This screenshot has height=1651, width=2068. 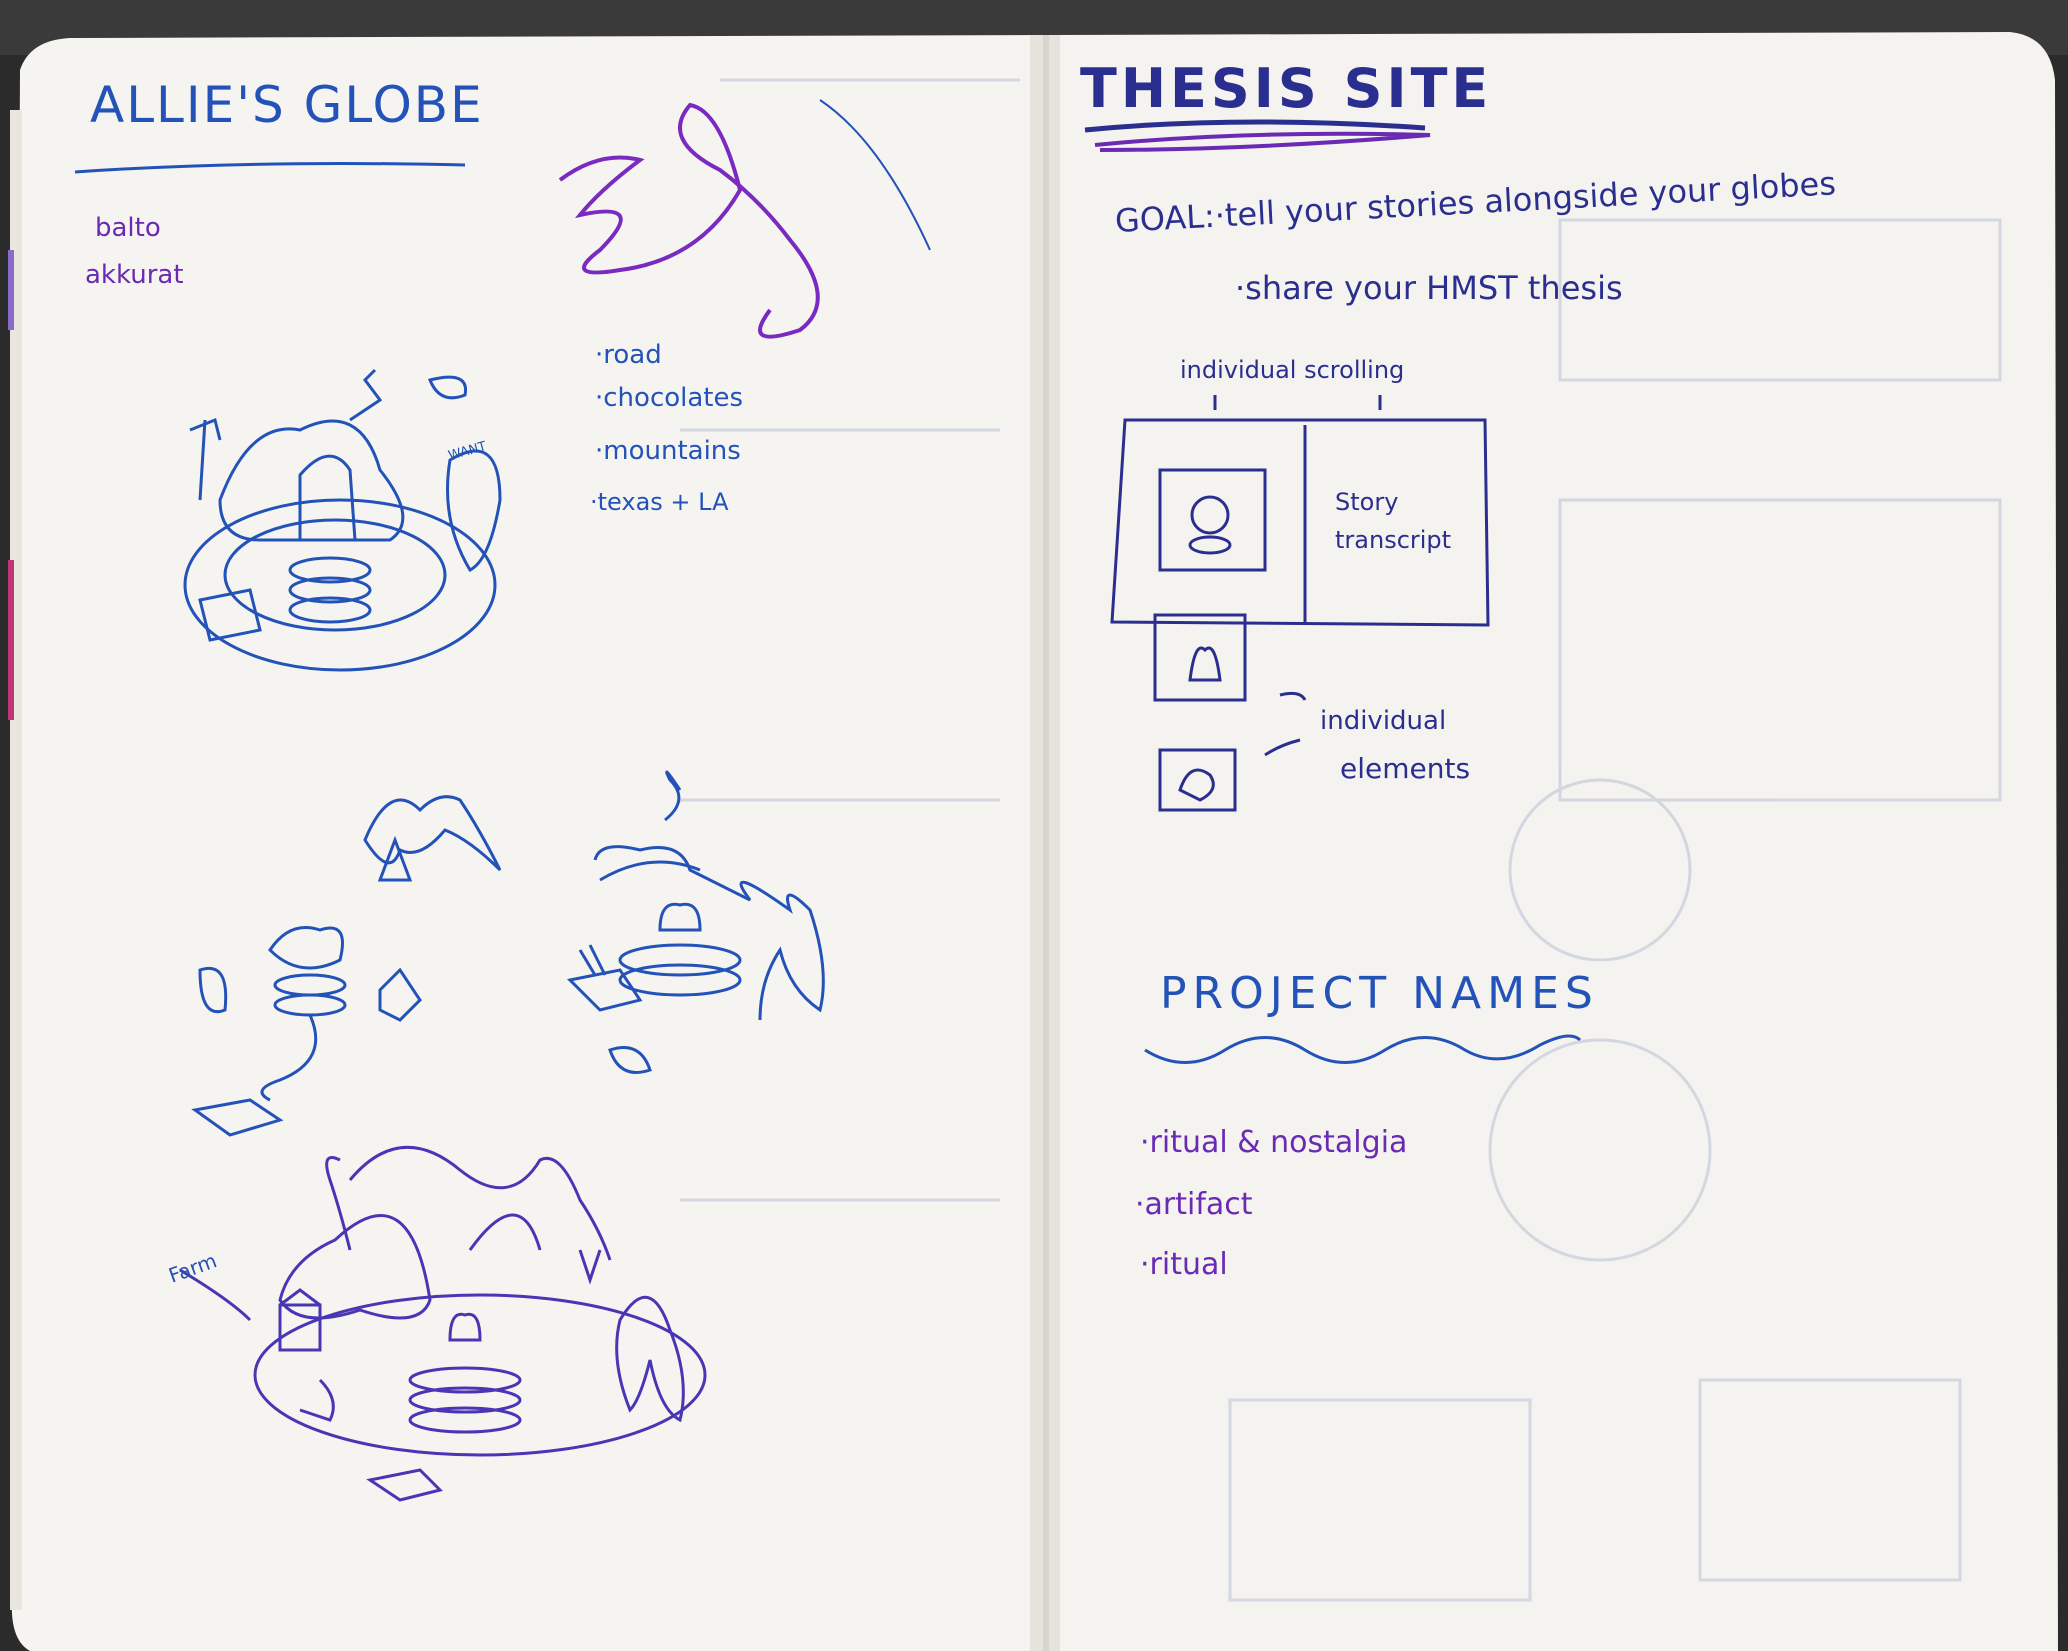 What do you see at coordinates (1383, 721) in the screenshot?
I see `elements-label-1: individual` at bounding box center [1383, 721].